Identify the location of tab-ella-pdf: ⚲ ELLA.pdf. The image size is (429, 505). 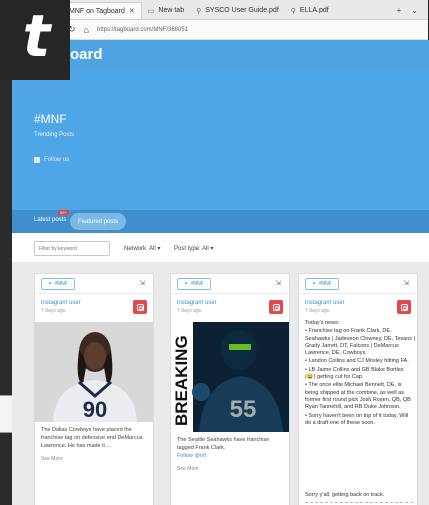
(310, 10).